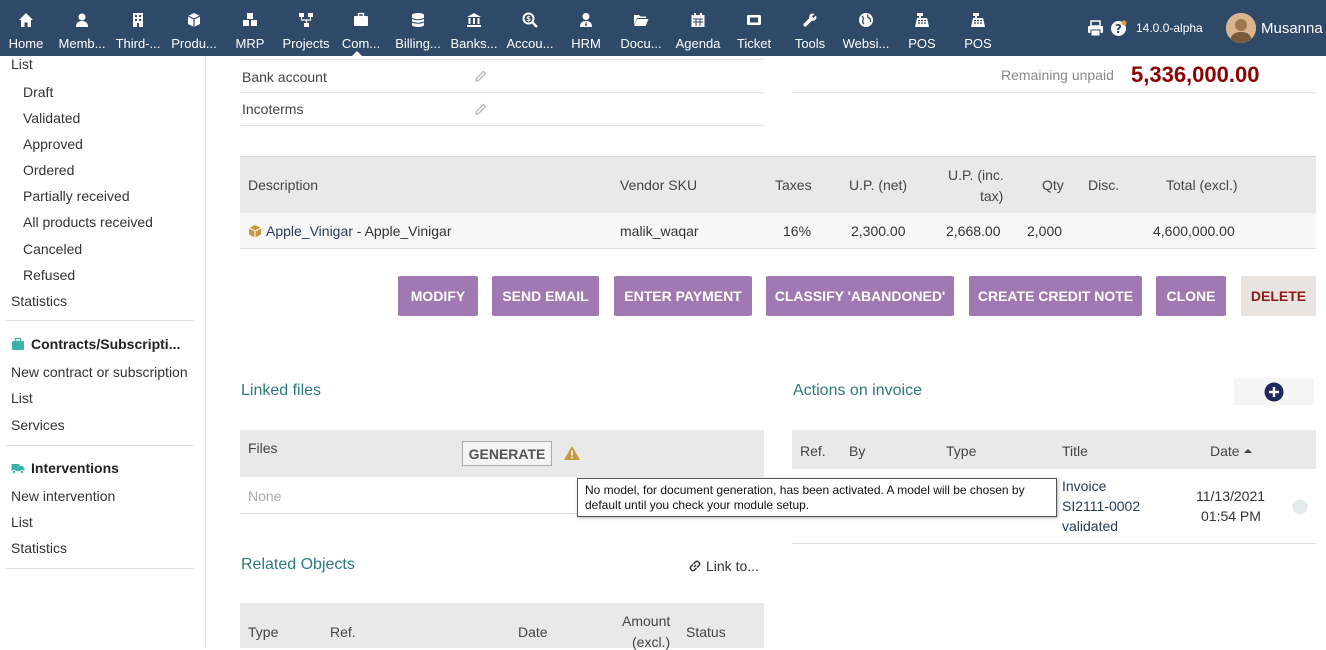 The width and height of the screenshot is (1326, 650). Describe the element at coordinates (82, 20) in the screenshot. I see `user-icon` at that location.